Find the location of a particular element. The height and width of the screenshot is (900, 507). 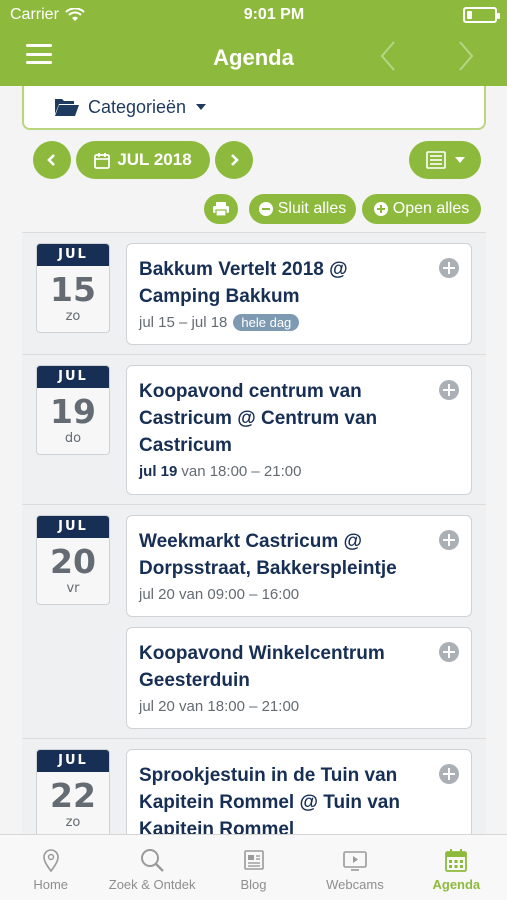

menu-icon is located at coordinates (39, 54).